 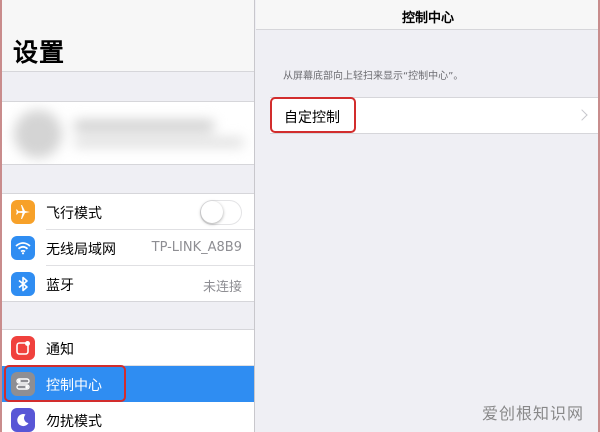 I want to click on airplane-mode-toggle, so click(x=221, y=212).